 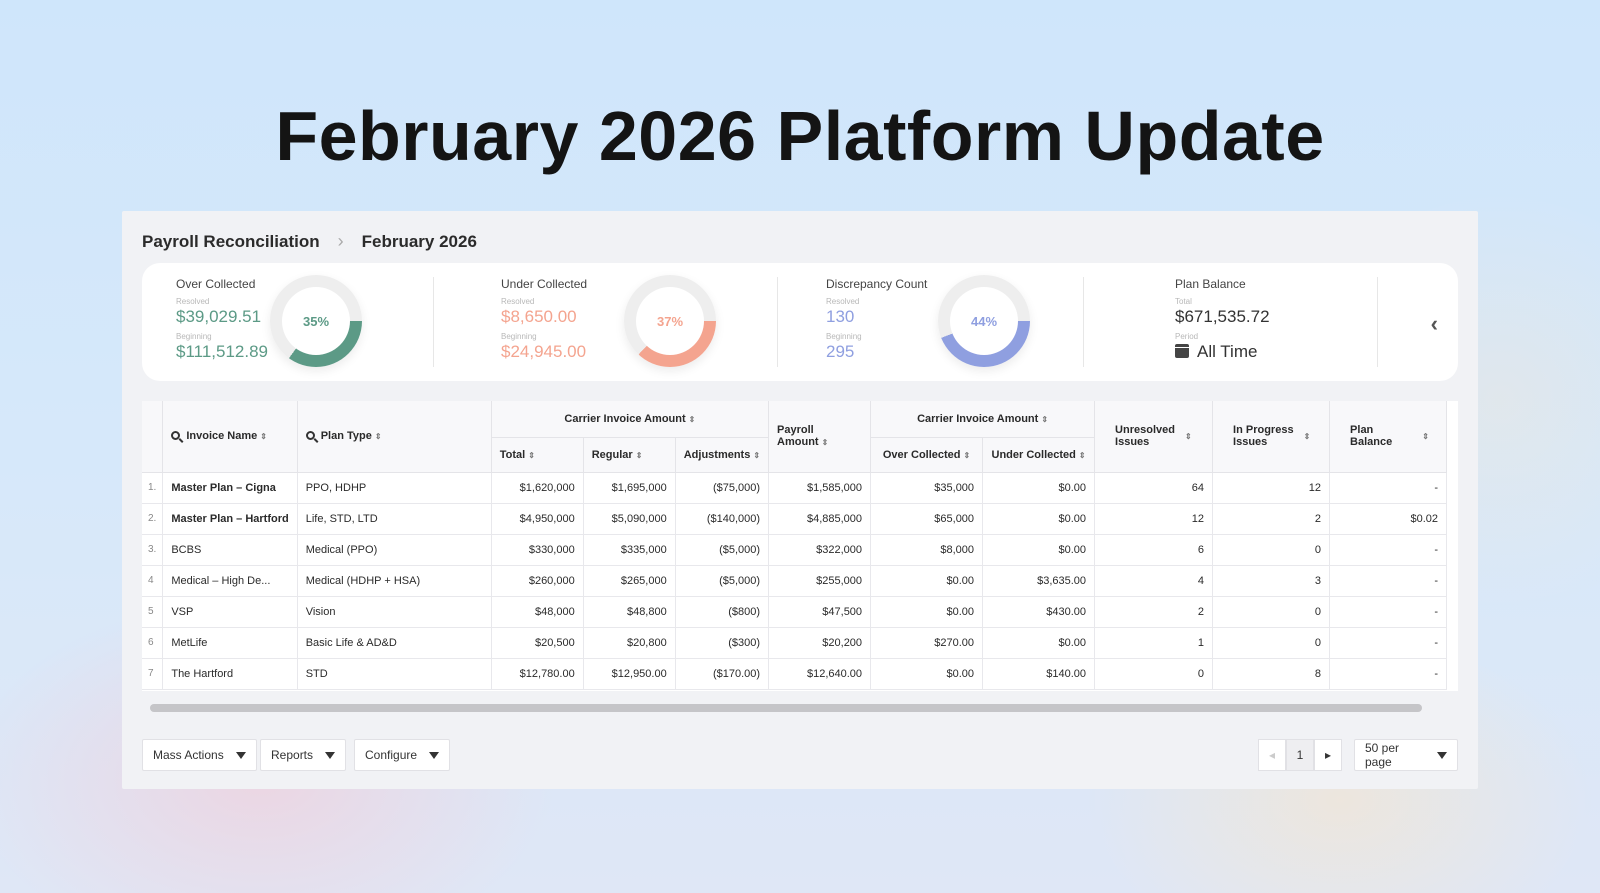 What do you see at coordinates (230, 674) in the screenshot?
I see `cell-name: The Hartford` at bounding box center [230, 674].